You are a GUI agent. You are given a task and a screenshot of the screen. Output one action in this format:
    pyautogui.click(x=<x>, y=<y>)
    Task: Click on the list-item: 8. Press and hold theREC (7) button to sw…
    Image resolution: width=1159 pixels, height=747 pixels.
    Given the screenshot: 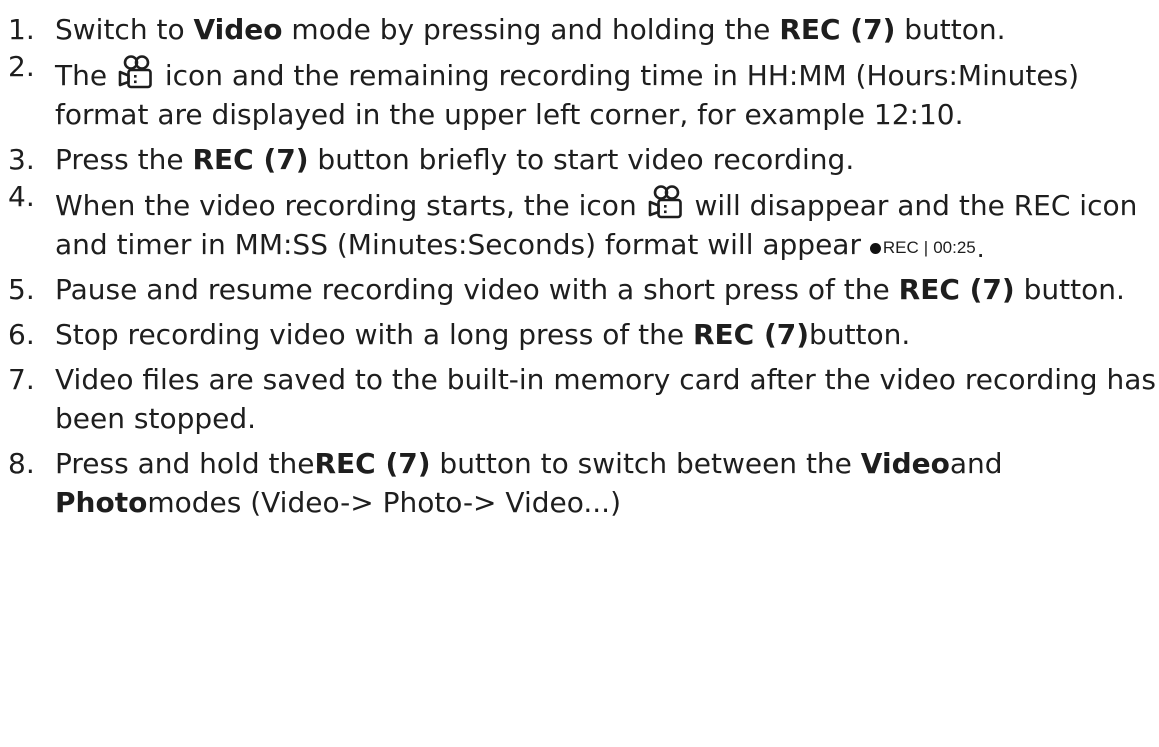 What is the action you would take?
    pyautogui.click(x=583, y=483)
    